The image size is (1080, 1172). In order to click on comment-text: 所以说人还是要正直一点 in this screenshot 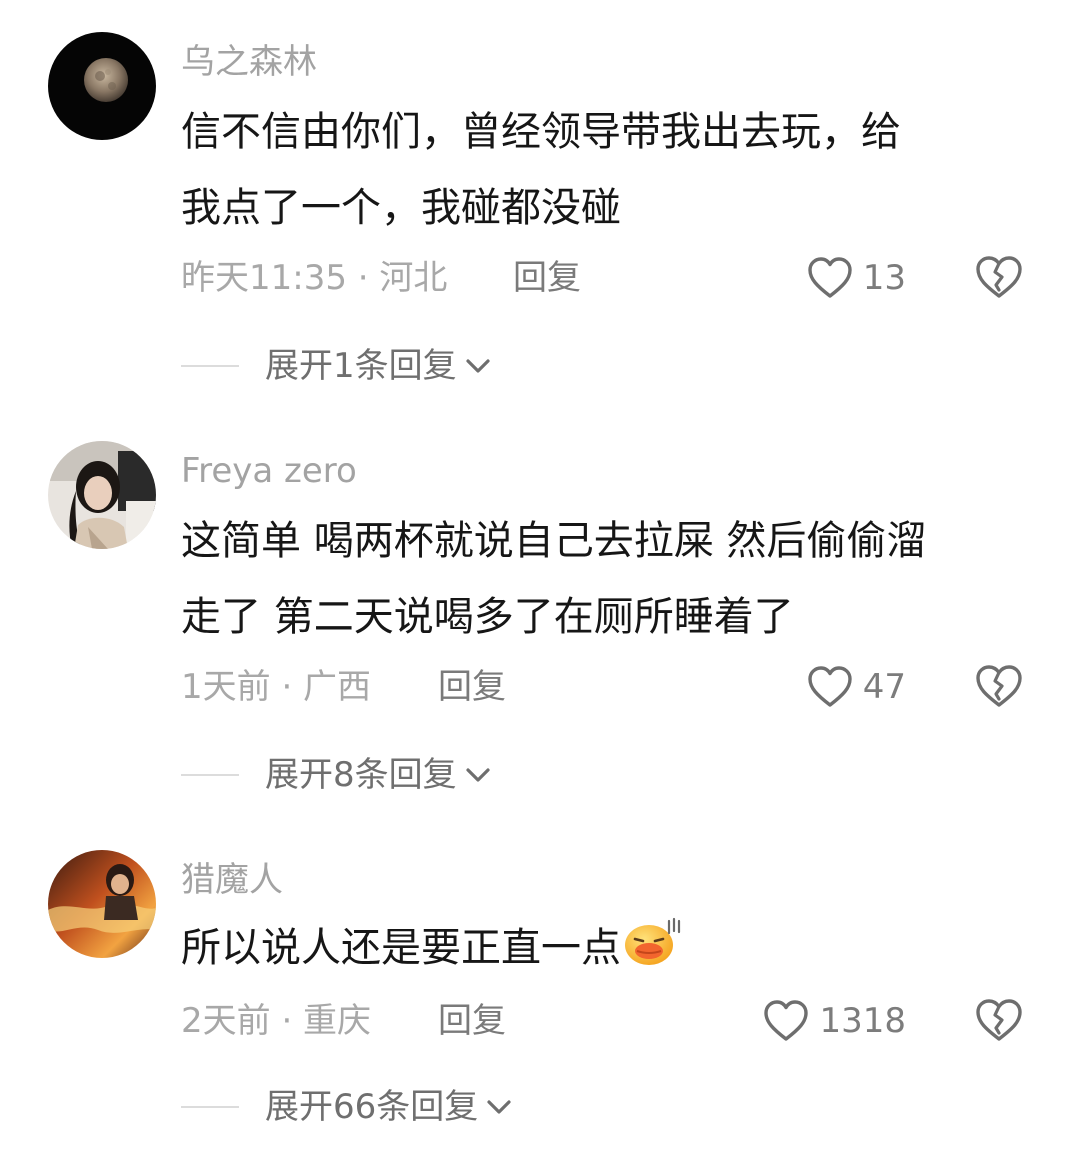, I will do `click(606, 948)`.